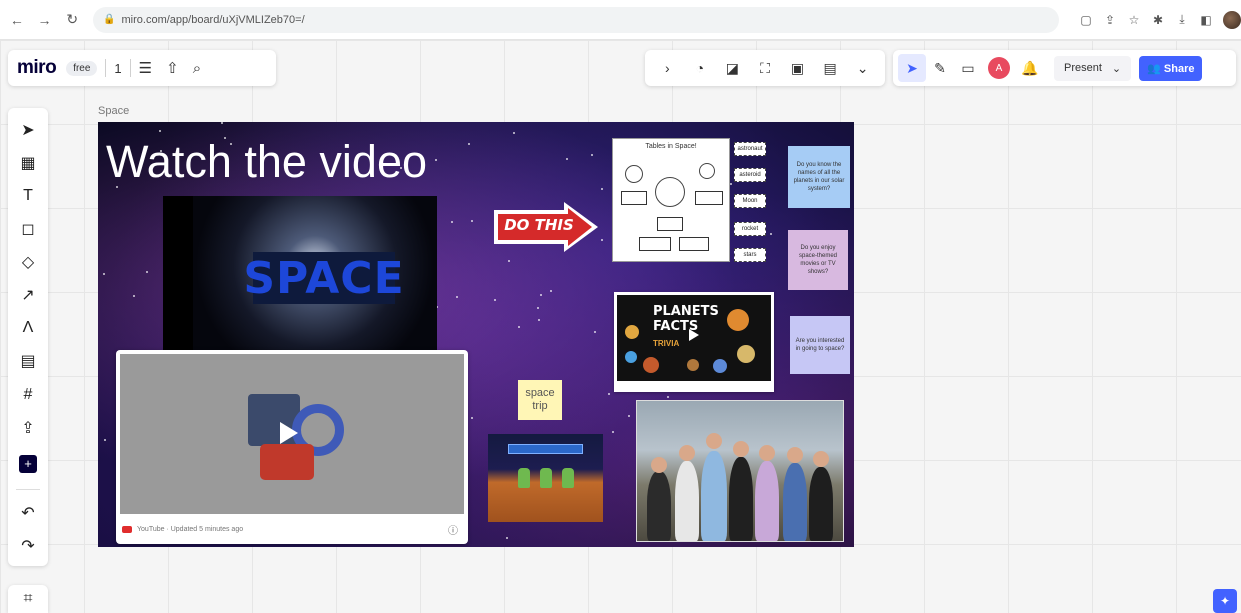  I want to click on reactions-icon: ✎, so click(940, 68).